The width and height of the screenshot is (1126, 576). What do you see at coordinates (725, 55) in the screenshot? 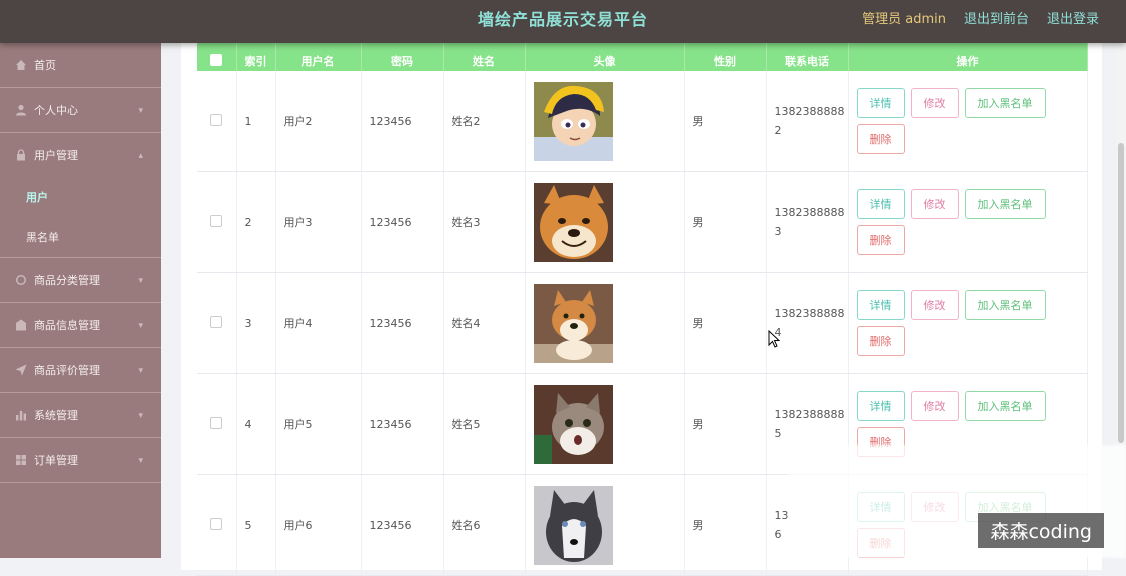
I see `column-header-sex: 性别` at bounding box center [725, 55].